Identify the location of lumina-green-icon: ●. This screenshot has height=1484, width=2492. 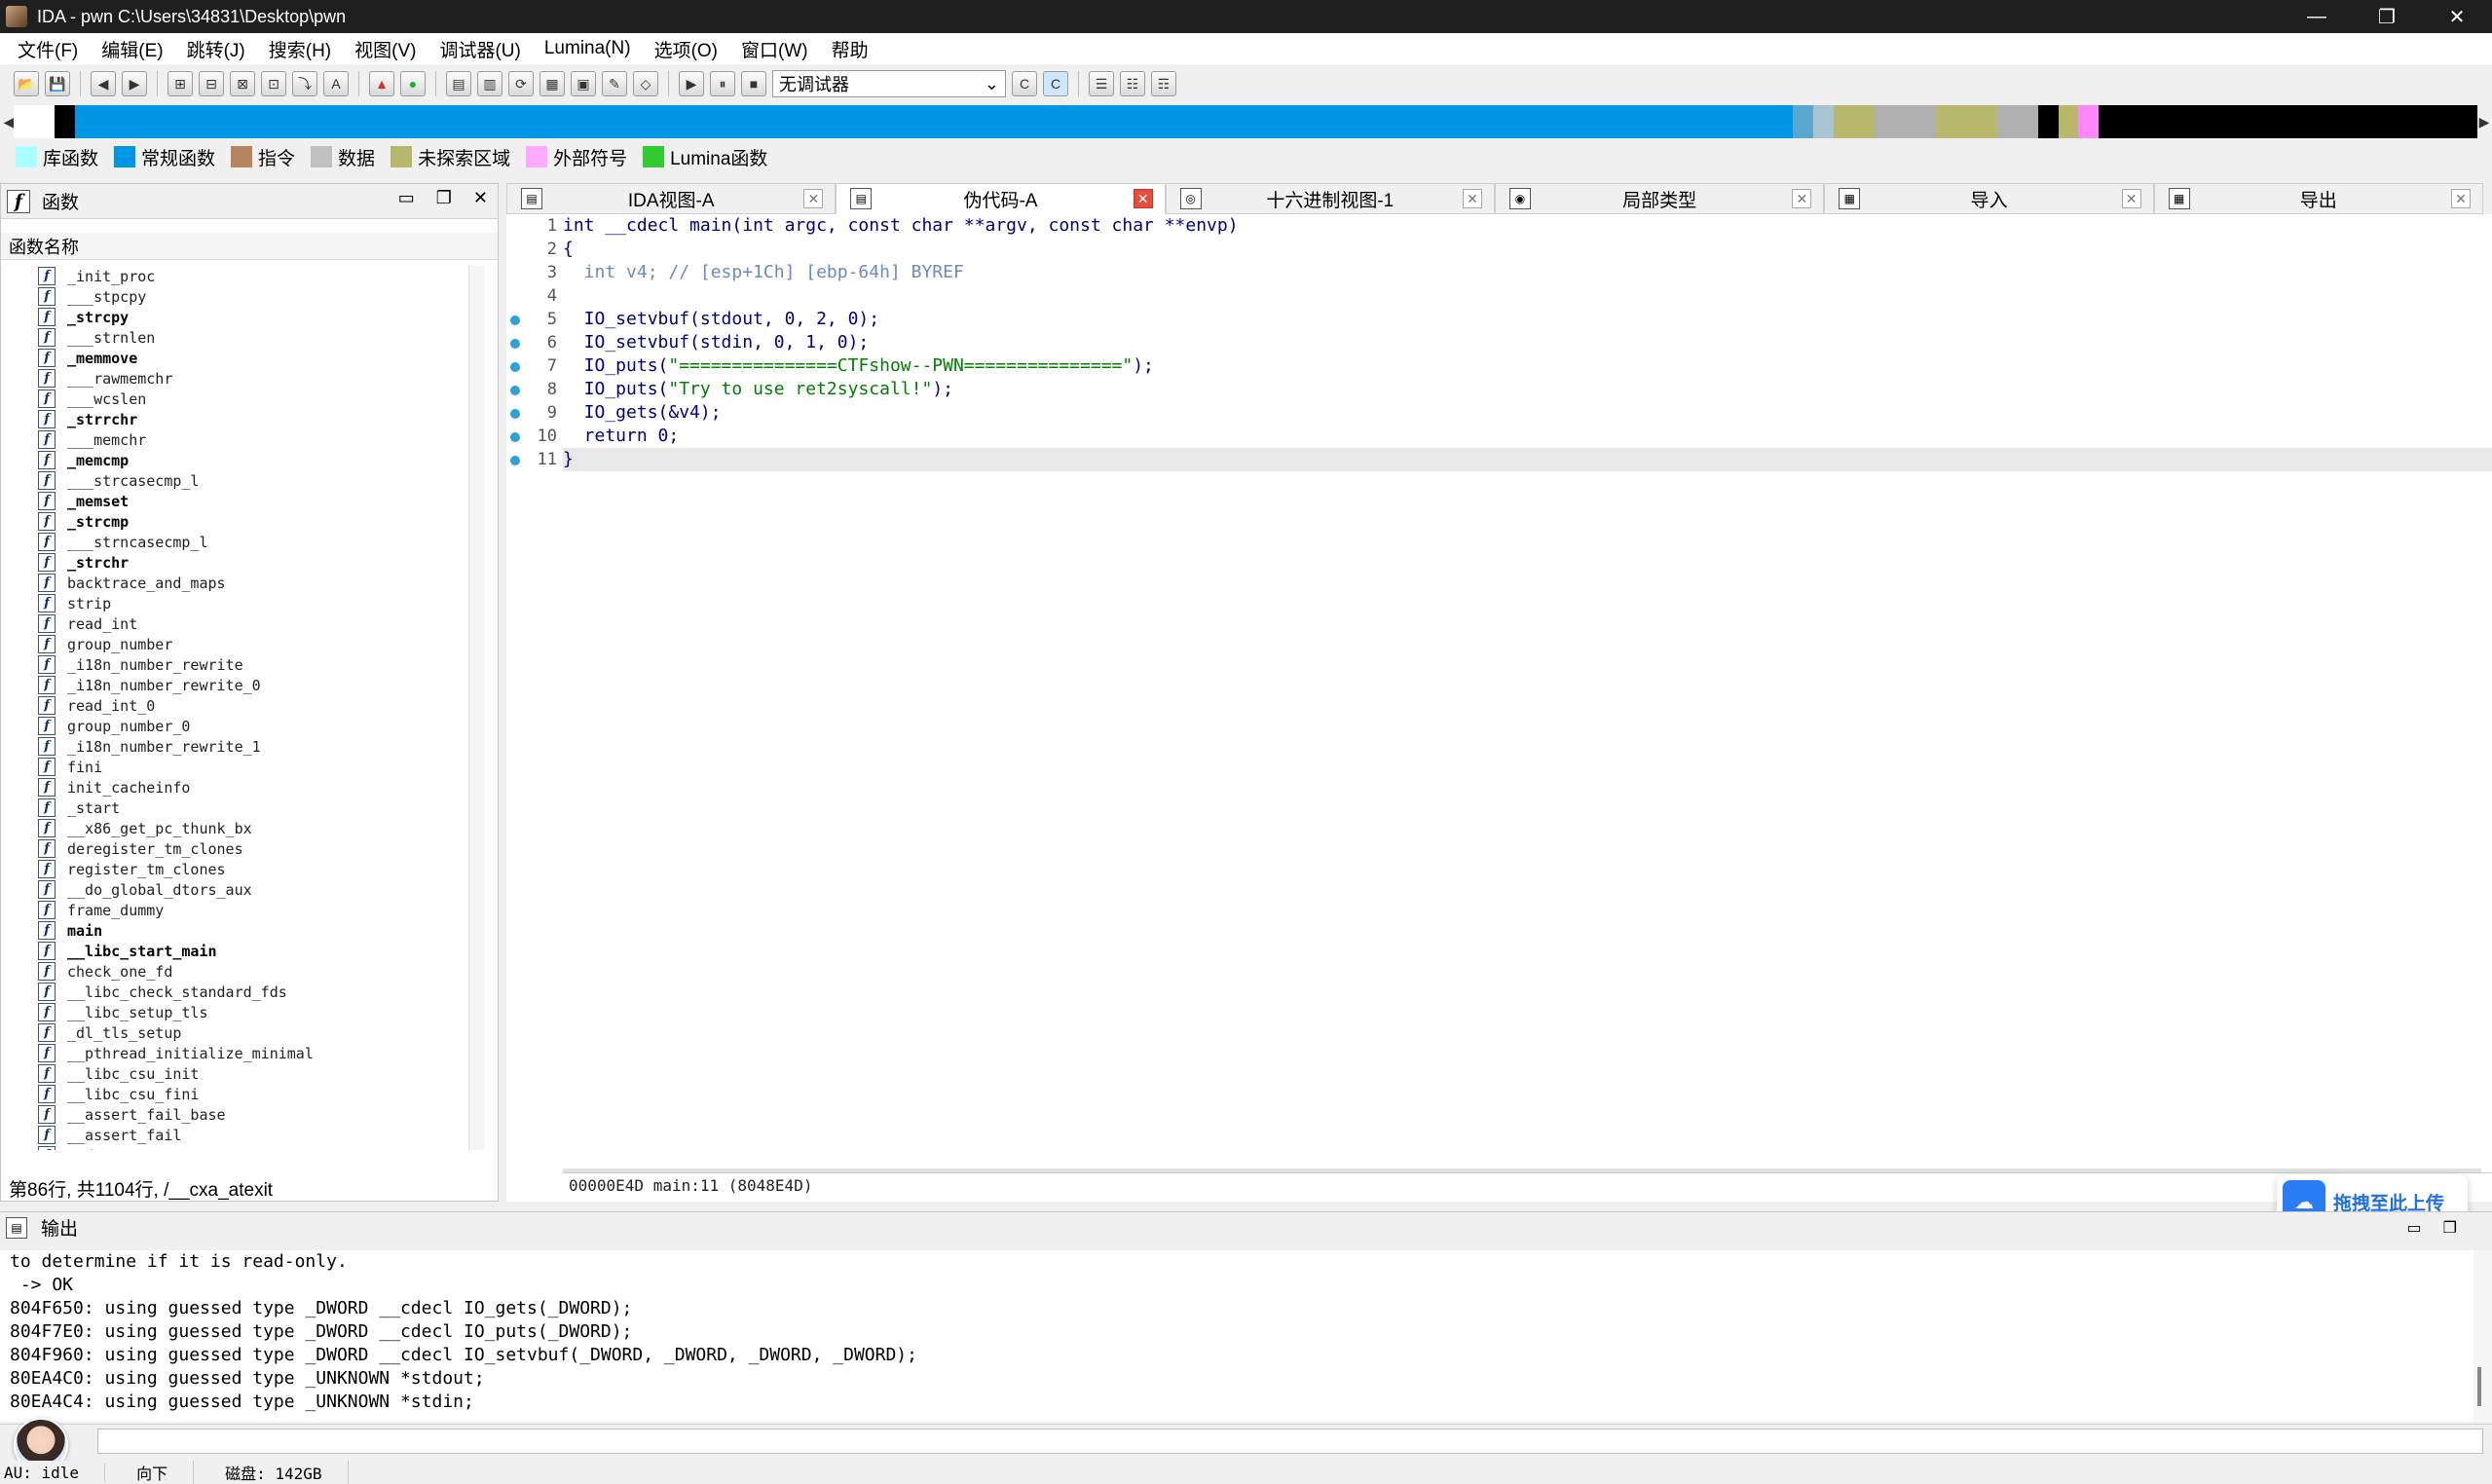
(413, 83).